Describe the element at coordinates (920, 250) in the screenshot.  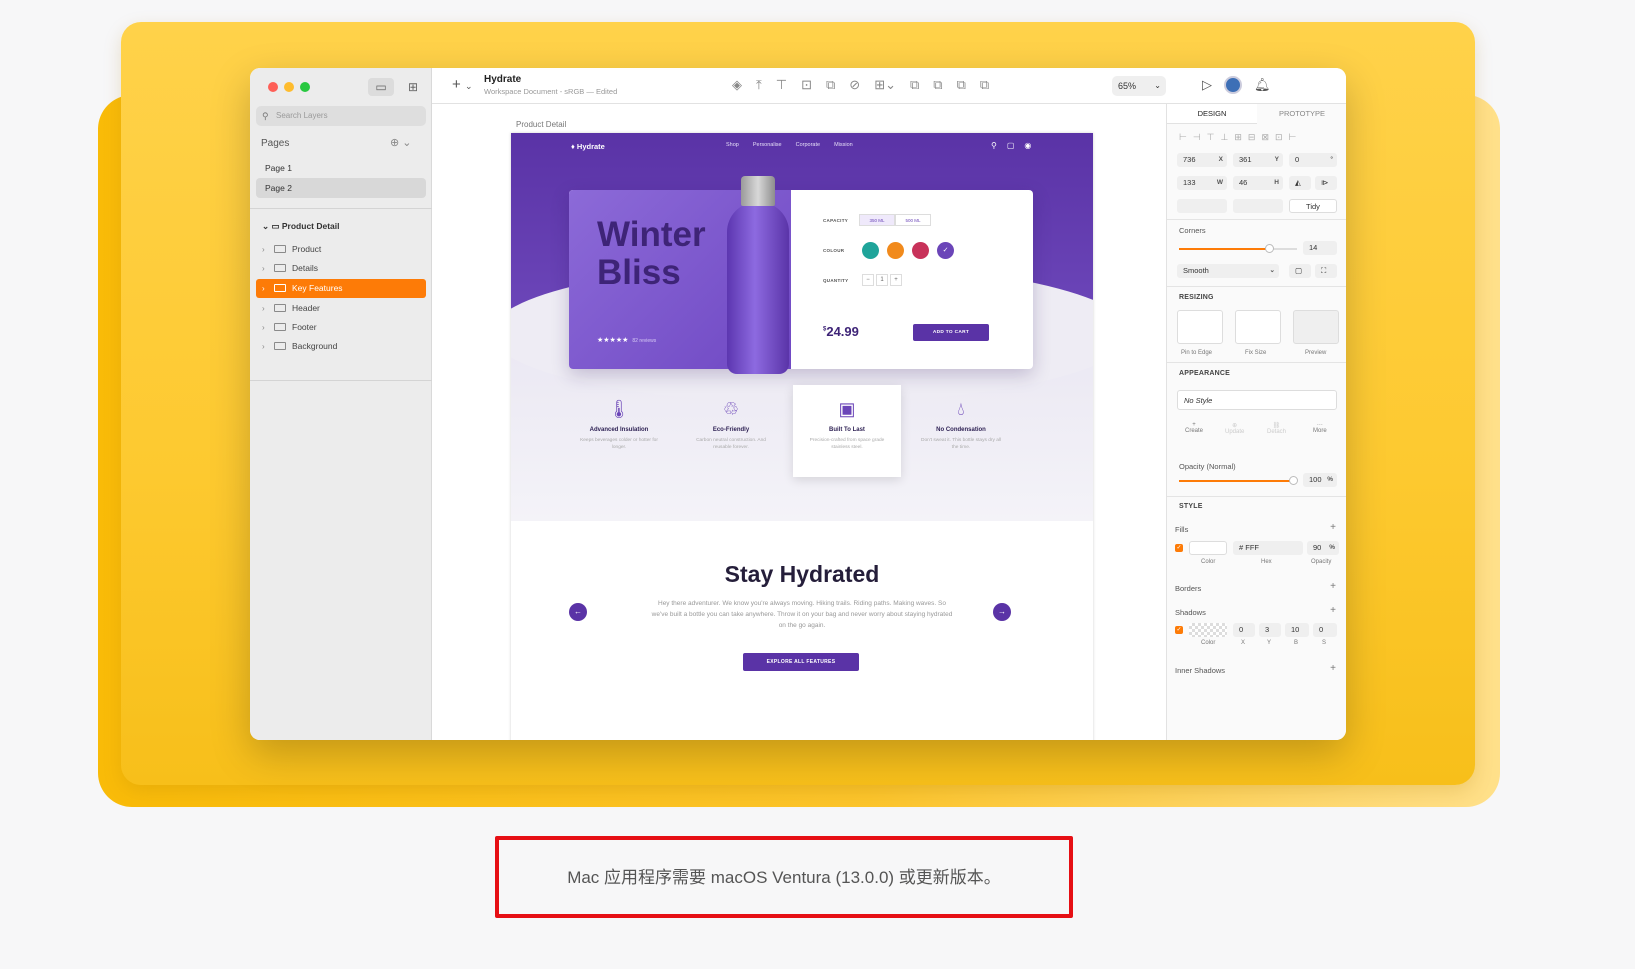
I see `colour-swatch-red` at that location.